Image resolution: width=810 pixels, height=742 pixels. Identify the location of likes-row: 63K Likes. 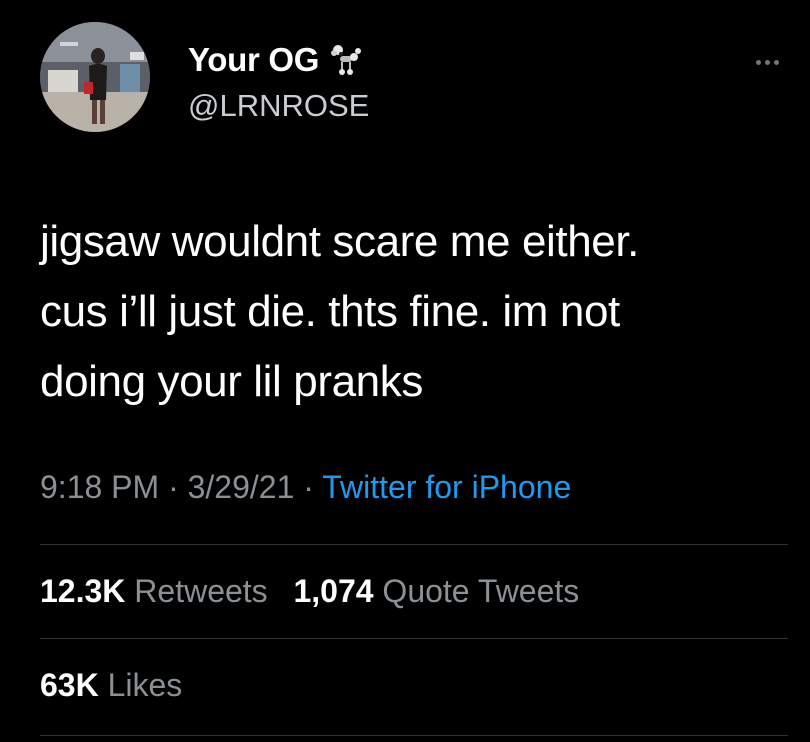
(111, 685).